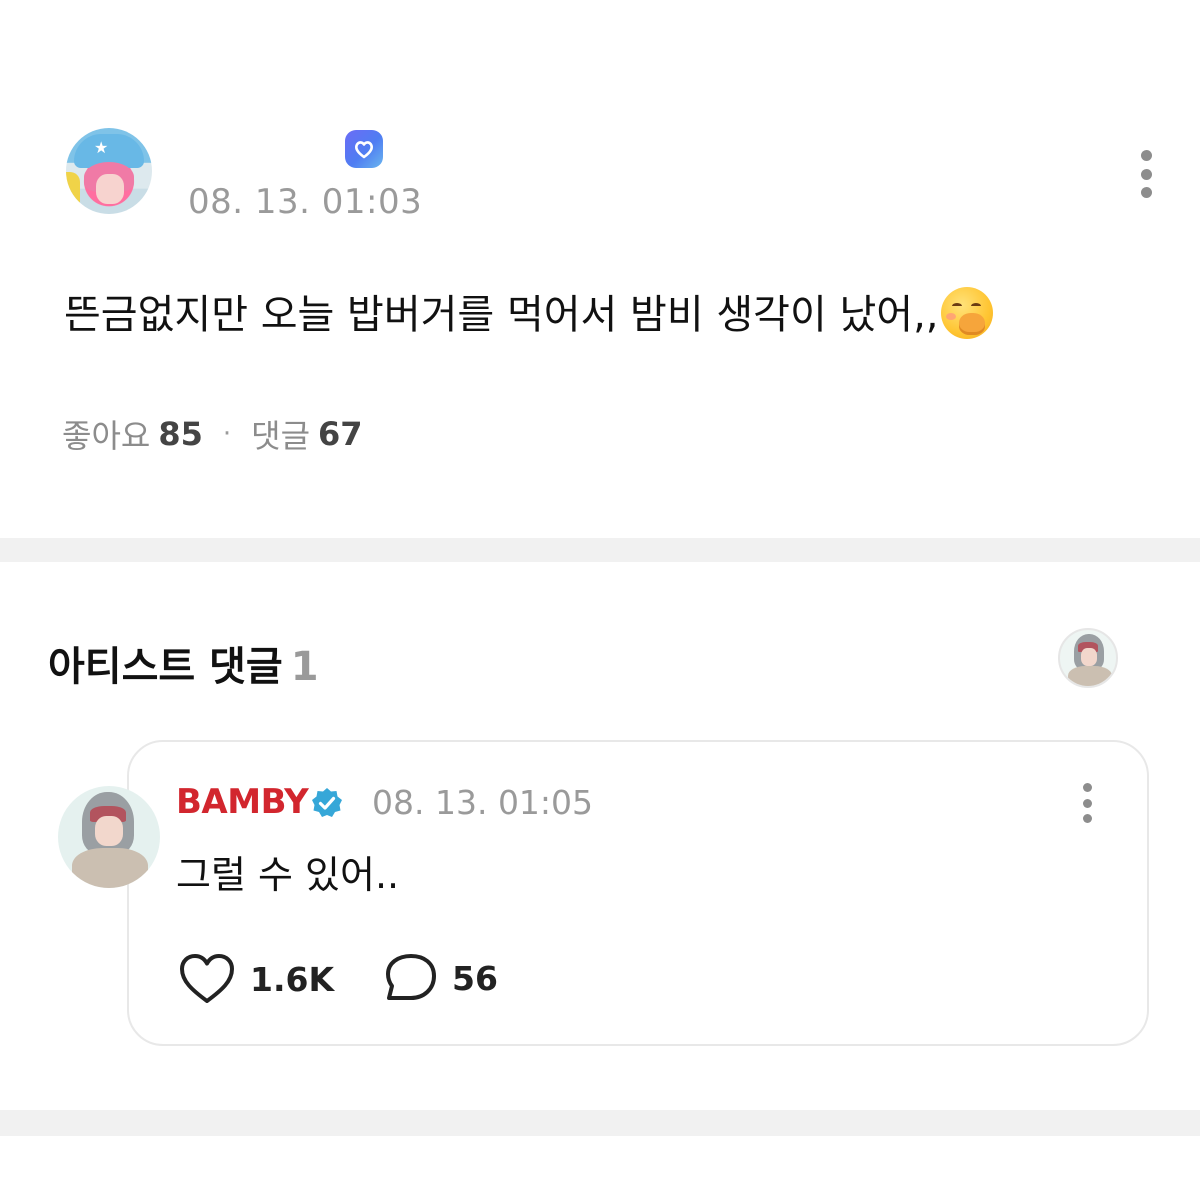 This screenshot has height=1200, width=1200. I want to click on post-body: 뜬금없지만 오늘 밥버거를 먹어서 밤비 생각이 났어,,, so click(528, 312).